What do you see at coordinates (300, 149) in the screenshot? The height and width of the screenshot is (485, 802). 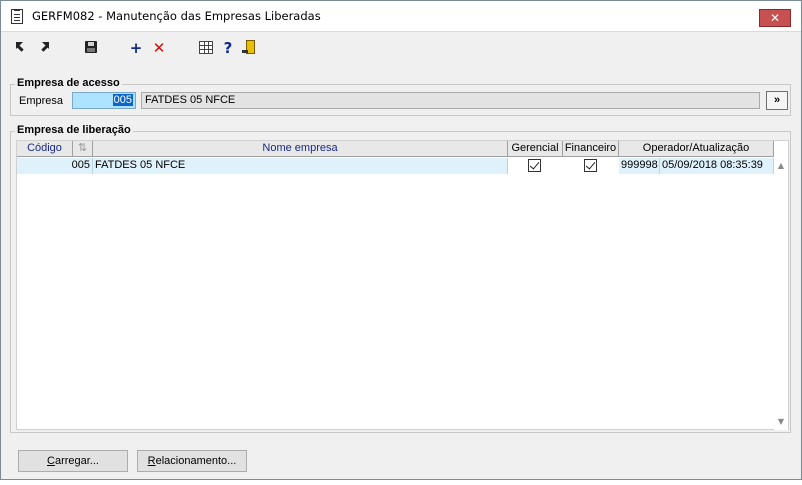 I see `column-header-nome: Nome empresa` at bounding box center [300, 149].